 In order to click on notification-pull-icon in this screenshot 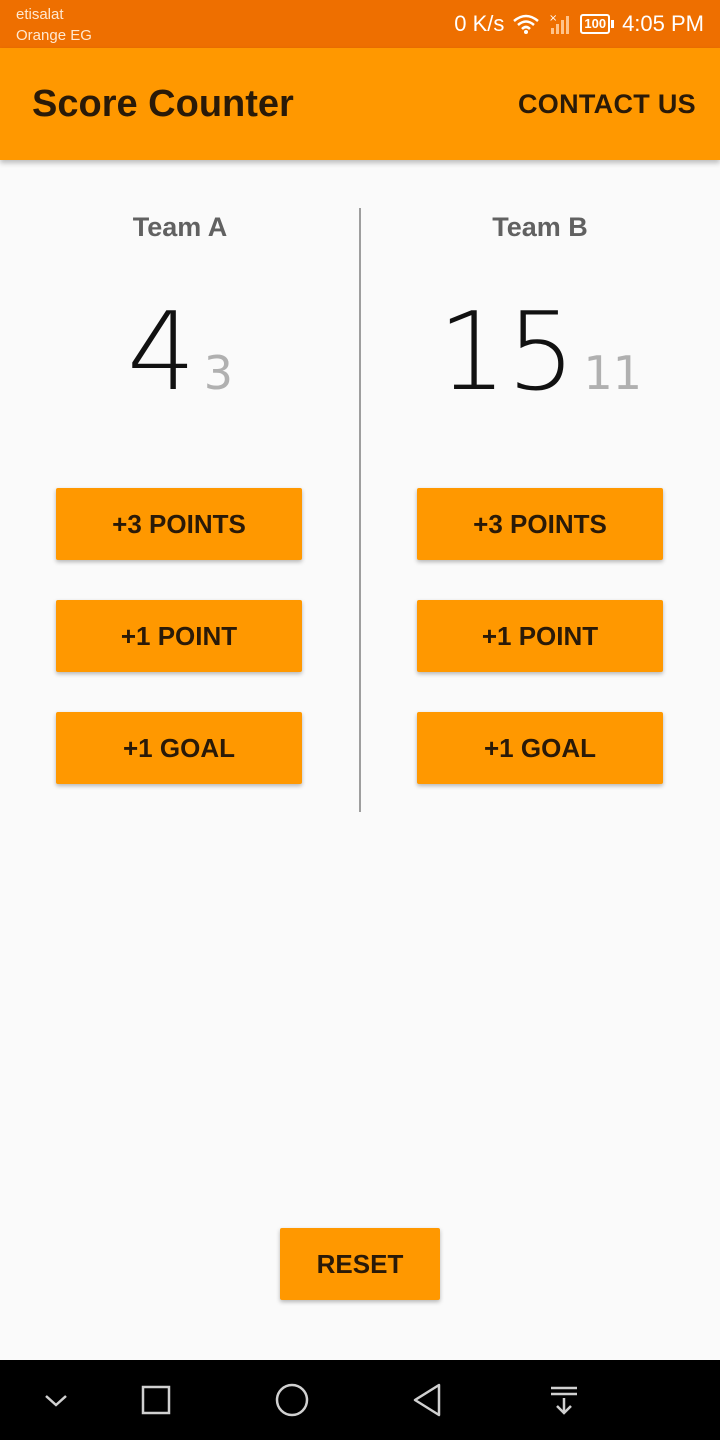, I will do `click(564, 1400)`.